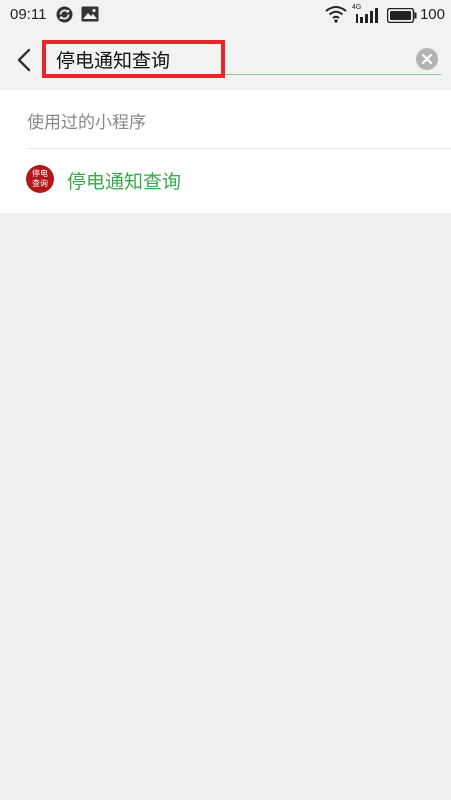 The height and width of the screenshot is (800, 451). I want to click on clear-button, so click(427, 59).